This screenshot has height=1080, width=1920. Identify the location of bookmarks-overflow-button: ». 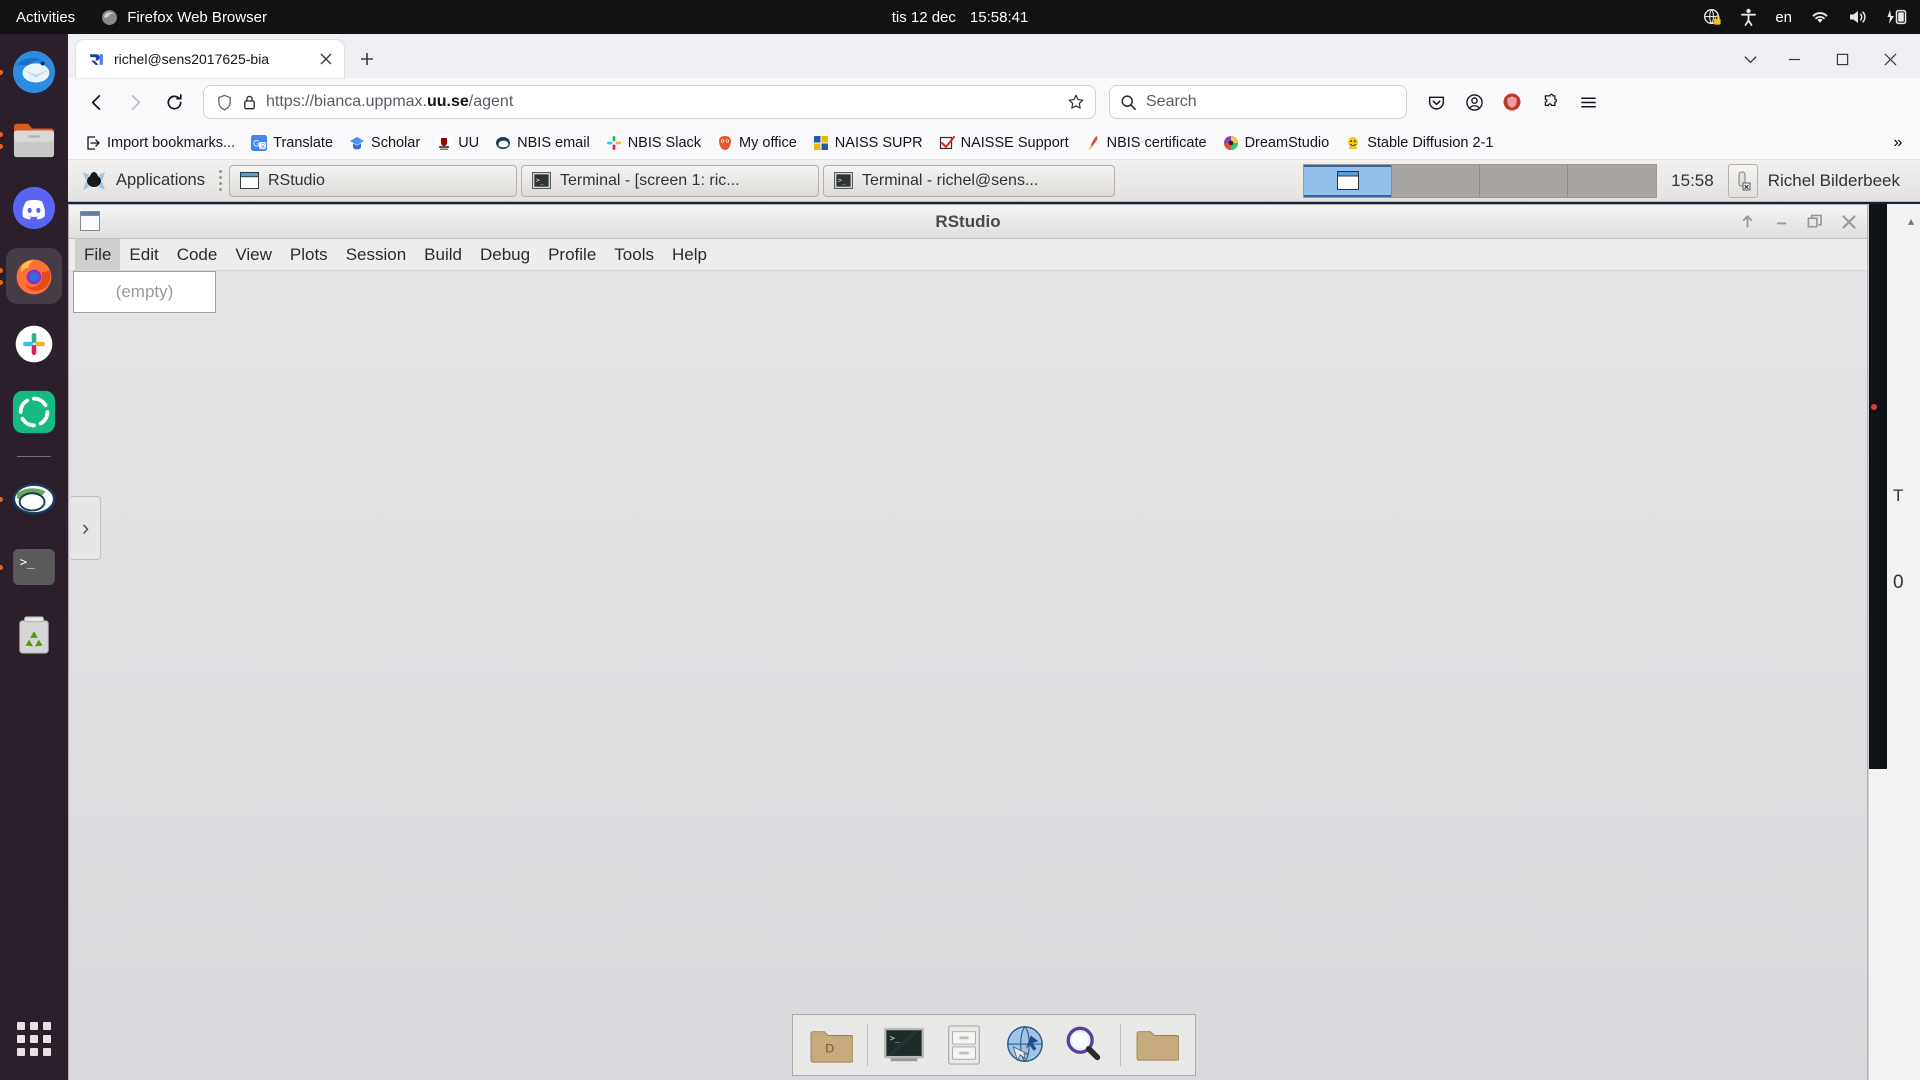
(1898, 143).